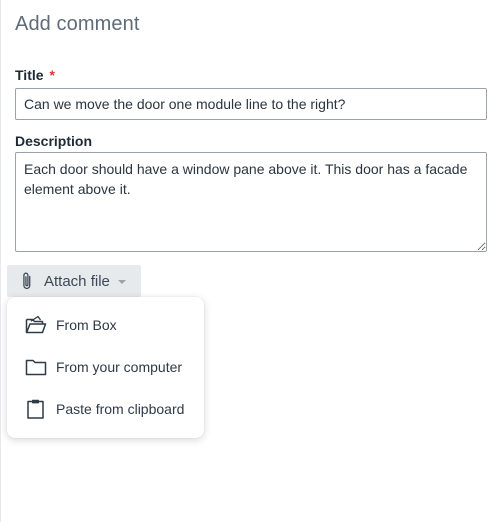 The height and width of the screenshot is (522, 496). I want to click on clipboard-icon, so click(35, 409).